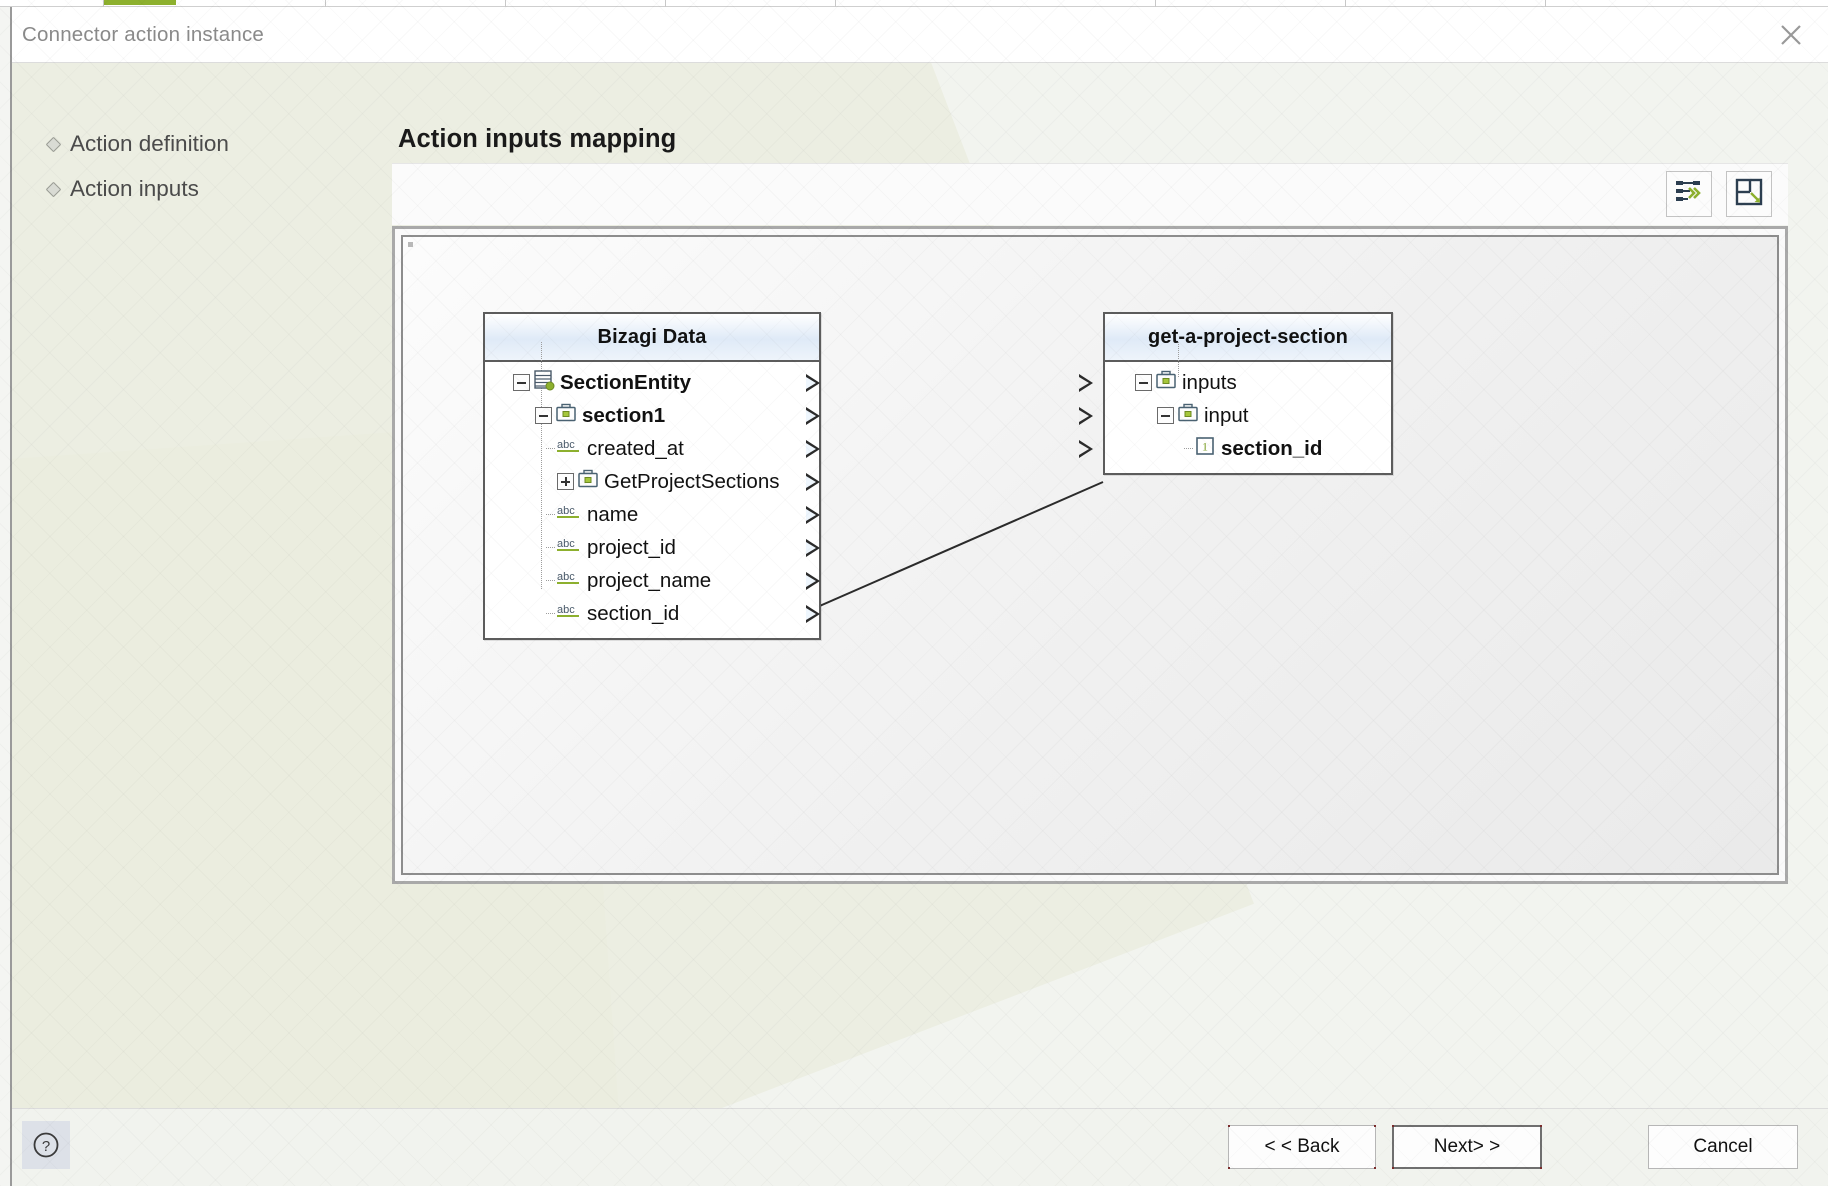  I want to click on entity-icon, so click(544, 383).